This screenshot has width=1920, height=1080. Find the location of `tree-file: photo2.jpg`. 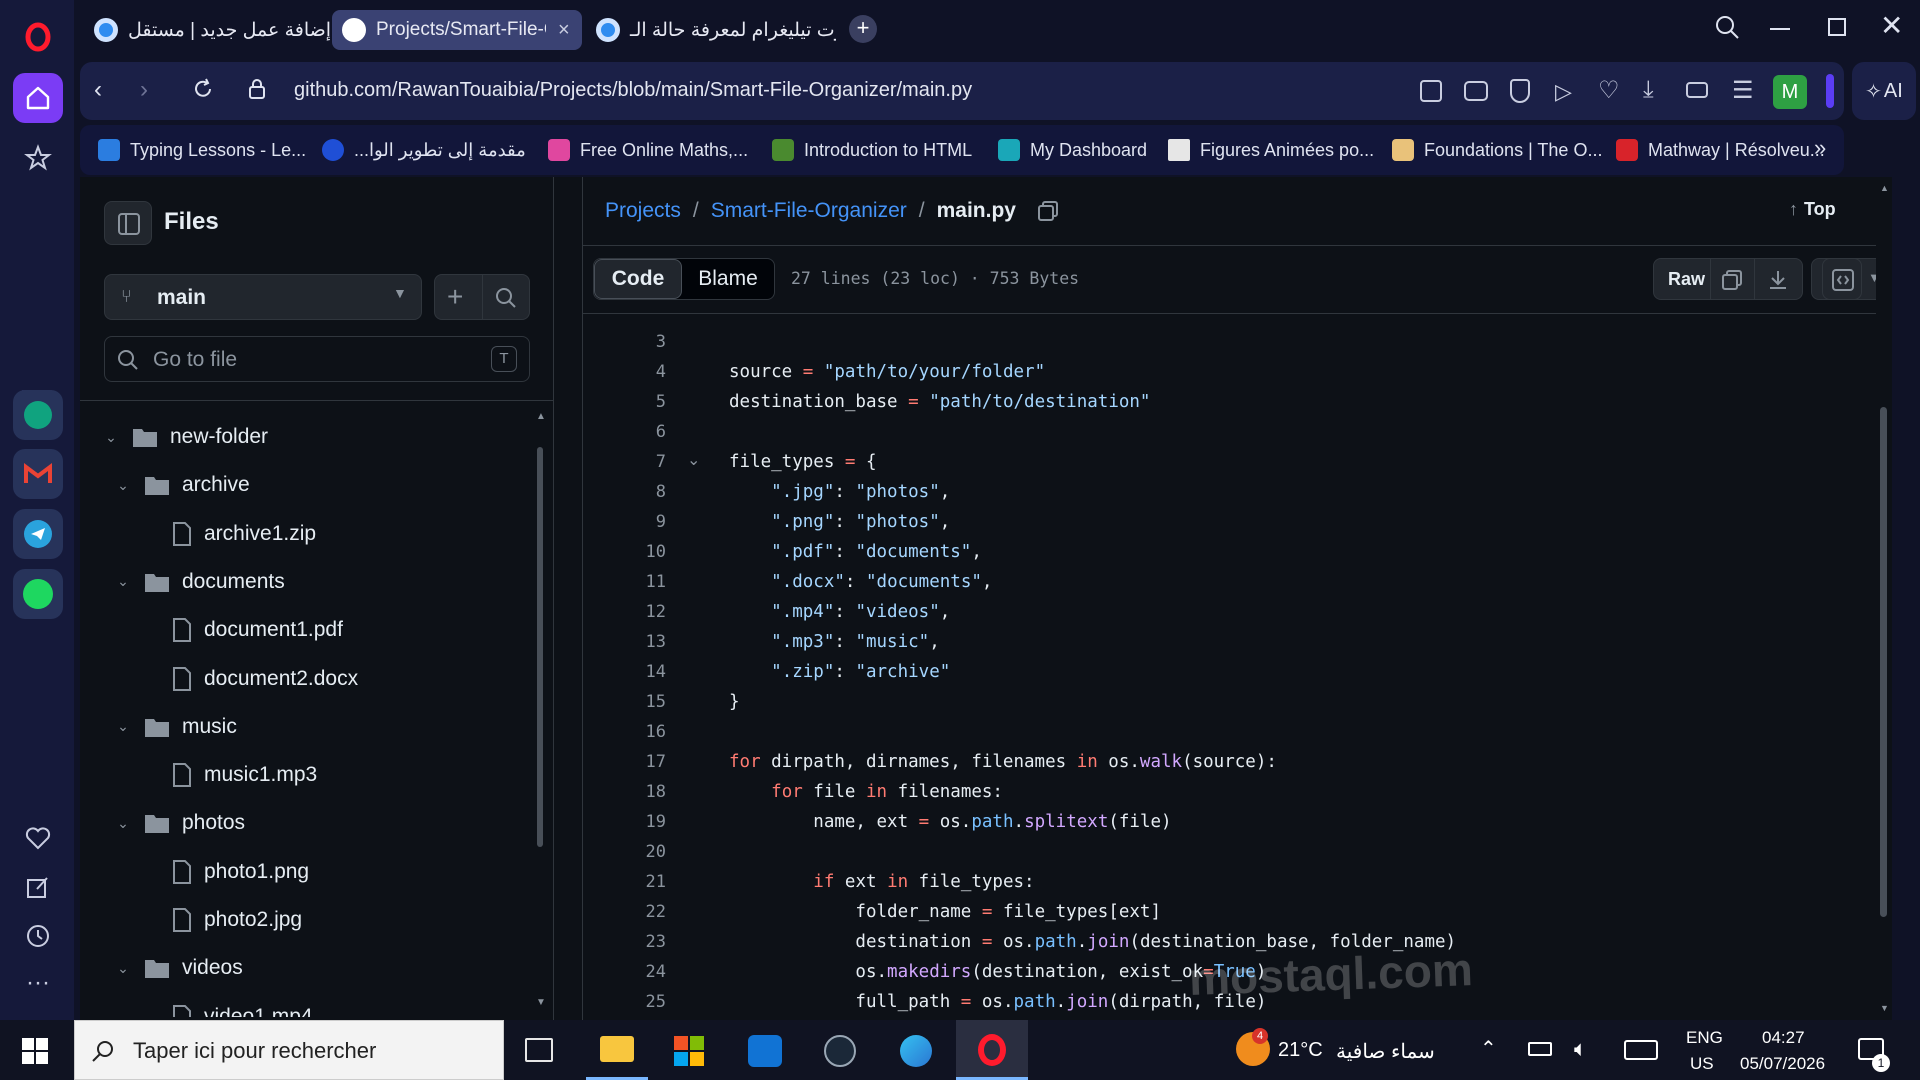

tree-file: photo2.jpg is located at coordinates (219, 920).